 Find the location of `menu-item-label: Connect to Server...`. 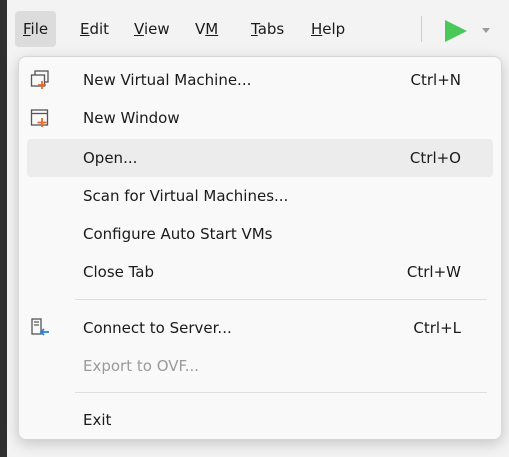

menu-item-label: Connect to Server... is located at coordinates (157, 328).